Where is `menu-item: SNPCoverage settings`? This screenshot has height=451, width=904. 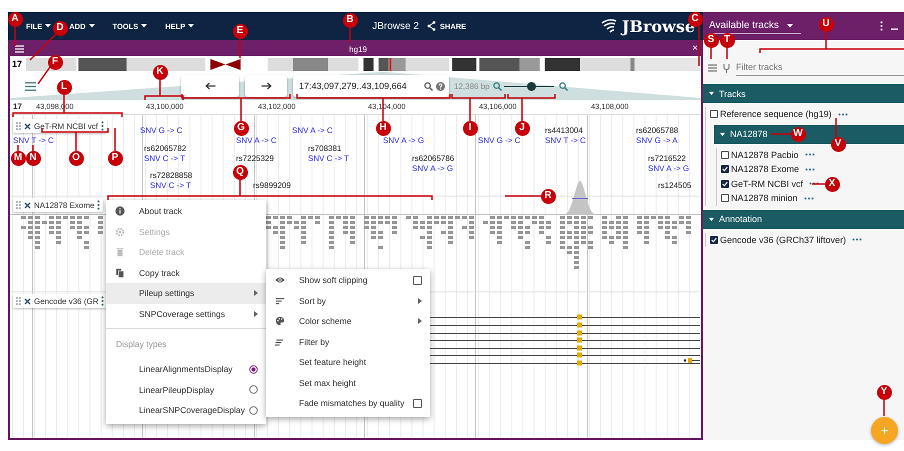
menu-item: SNPCoverage settings is located at coordinates (186, 314).